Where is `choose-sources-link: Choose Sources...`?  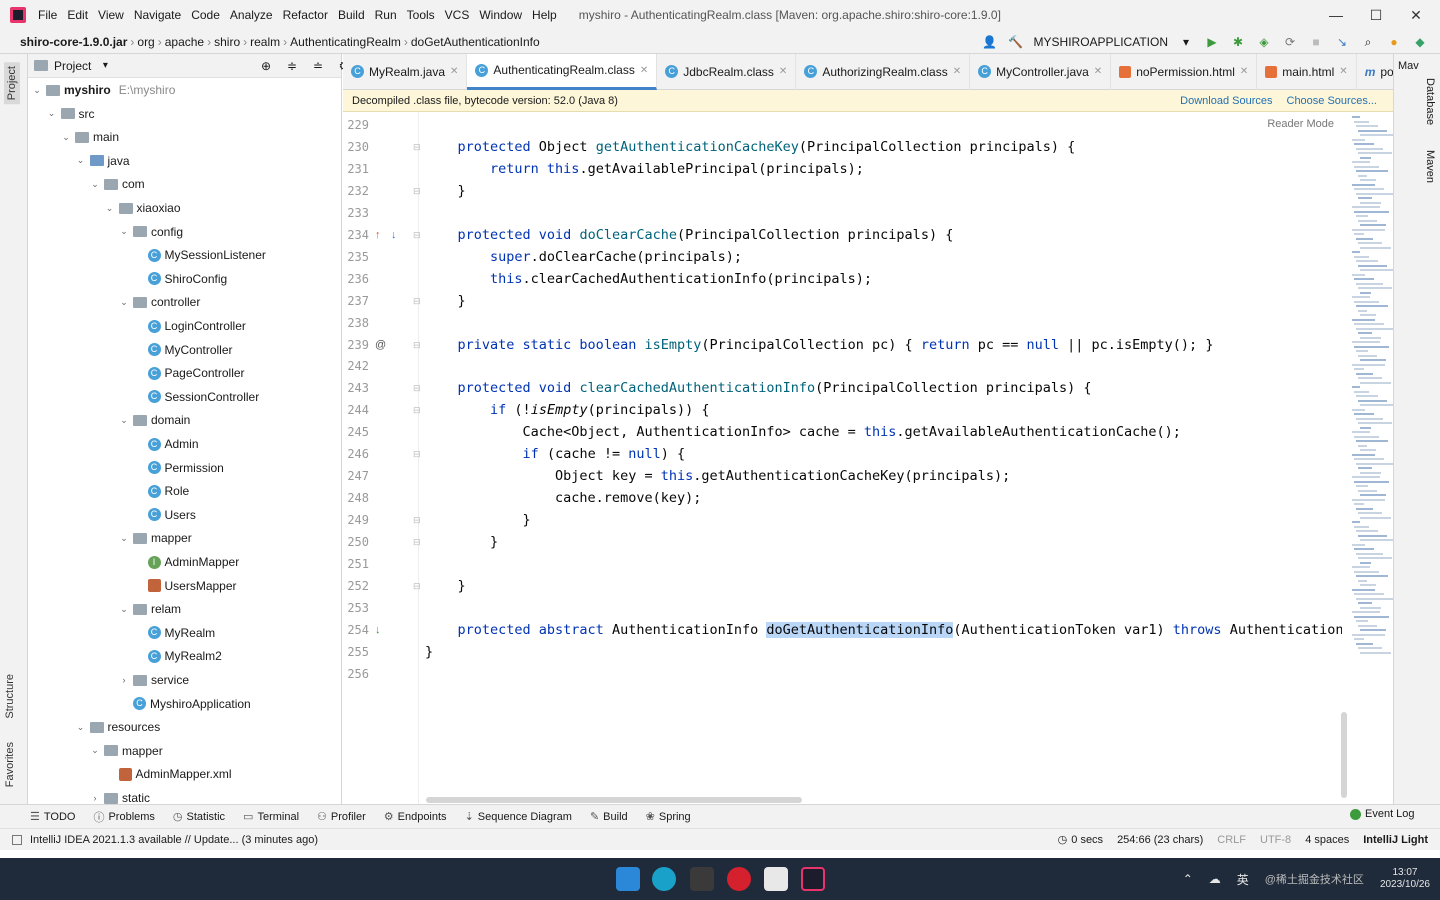 choose-sources-link: Choose Sources... is located at coordinates (1332, 101).